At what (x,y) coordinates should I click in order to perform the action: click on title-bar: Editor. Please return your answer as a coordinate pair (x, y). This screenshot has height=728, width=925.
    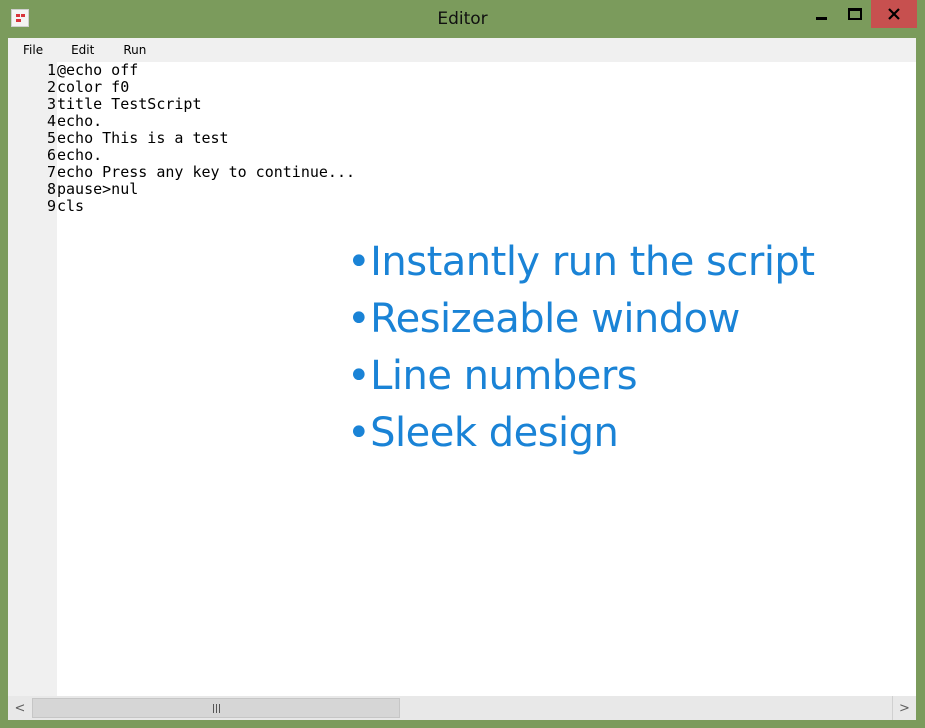
    Looking at the image, I should click on (462, 19).